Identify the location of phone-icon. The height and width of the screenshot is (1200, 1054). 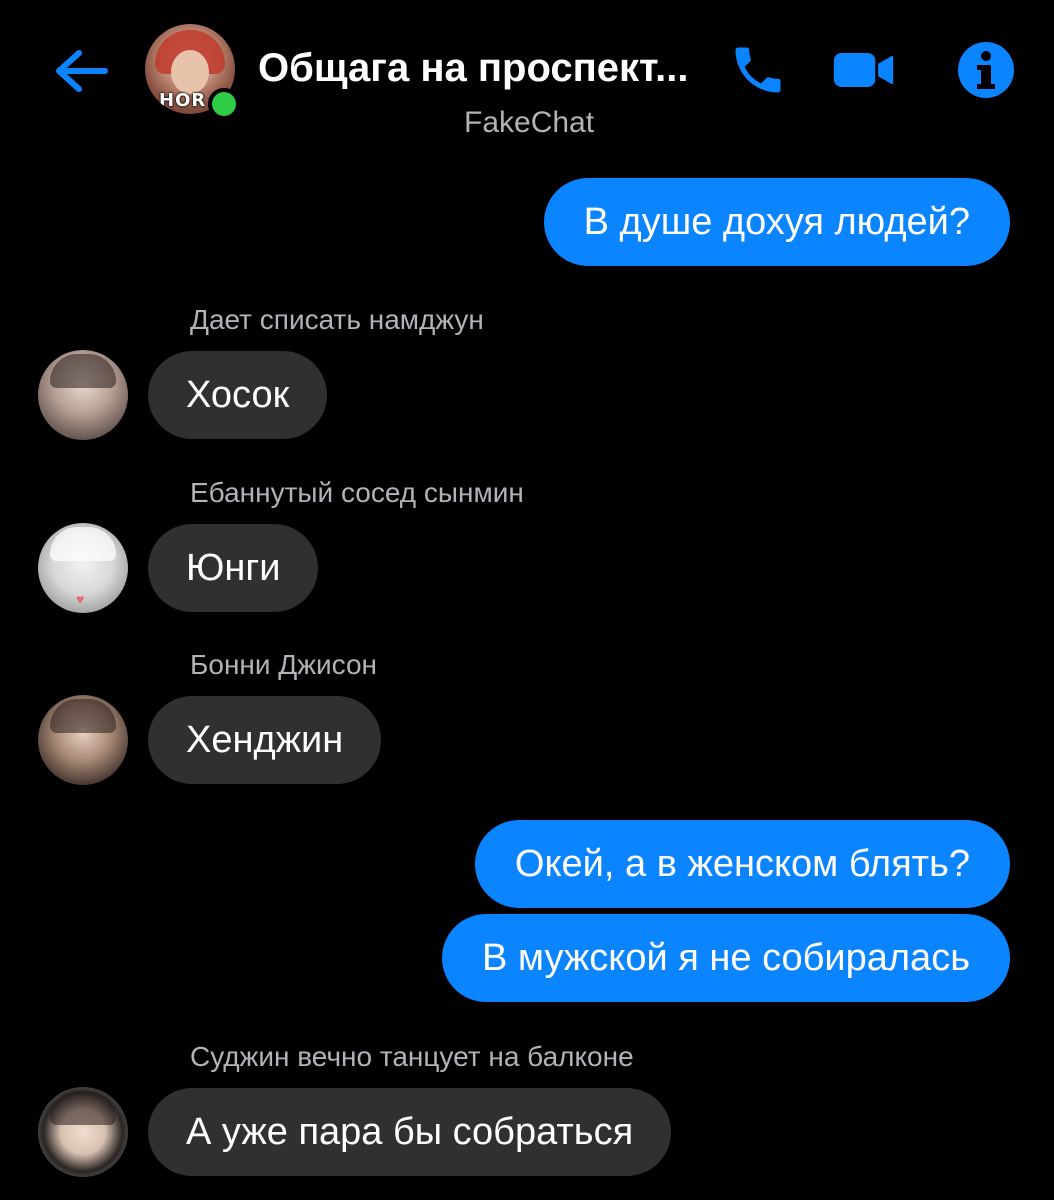
(758, 70).